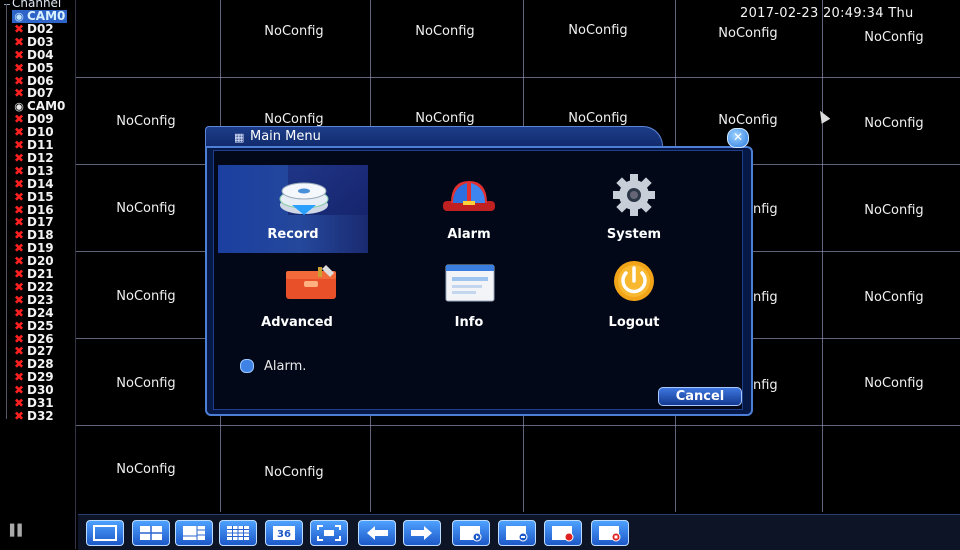 This screenshot has width=960, height=550. What do you see at coordinates (738, 138) in the screenshot?
I see `close-icon: ✕` at bounding box center [738, 138].